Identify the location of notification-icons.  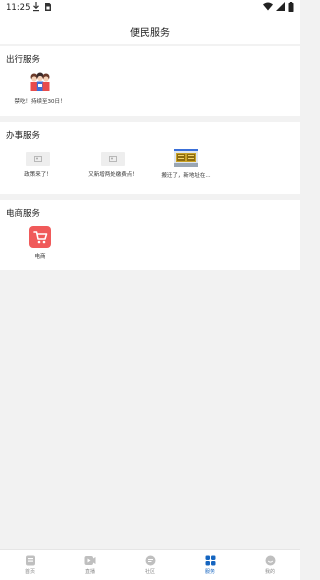
(42, 7).